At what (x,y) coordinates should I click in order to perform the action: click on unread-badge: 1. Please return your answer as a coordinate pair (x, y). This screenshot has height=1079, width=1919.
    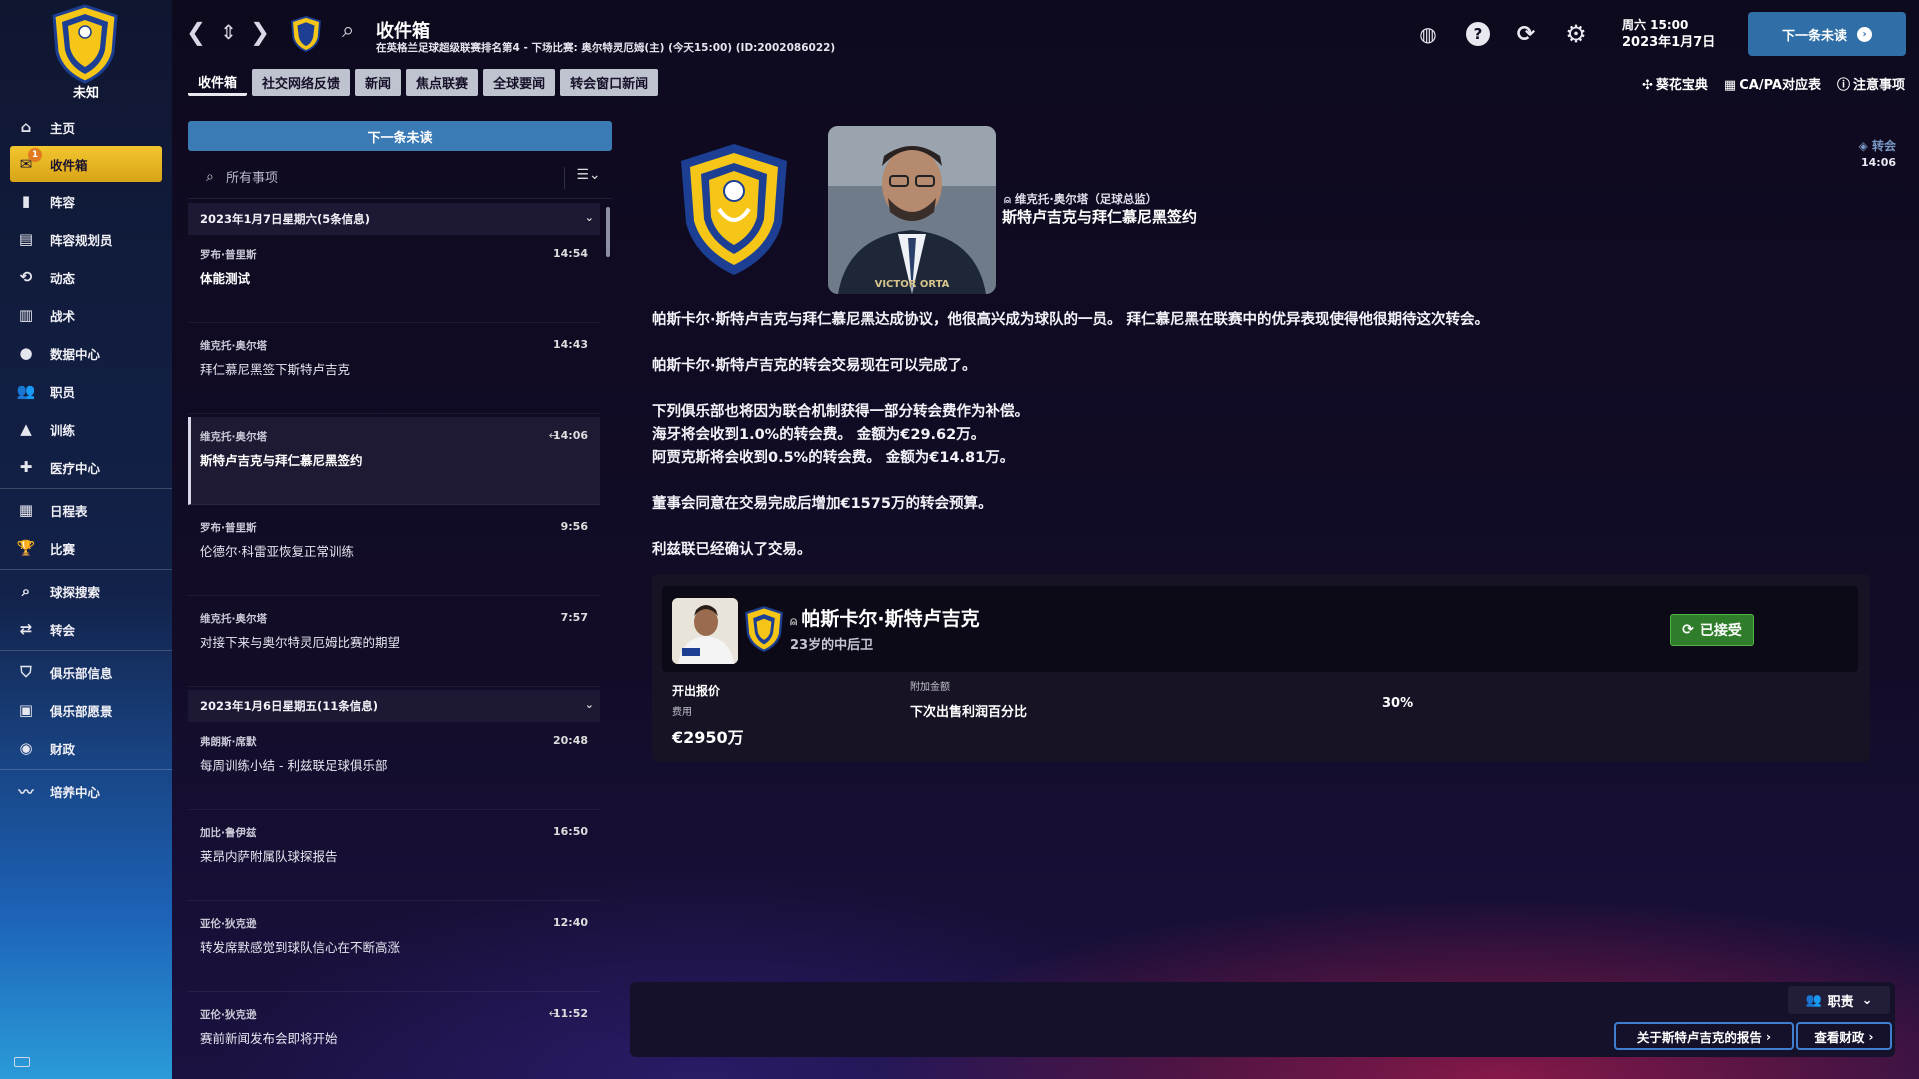
    Looking at the image, I should click on (35, 155).